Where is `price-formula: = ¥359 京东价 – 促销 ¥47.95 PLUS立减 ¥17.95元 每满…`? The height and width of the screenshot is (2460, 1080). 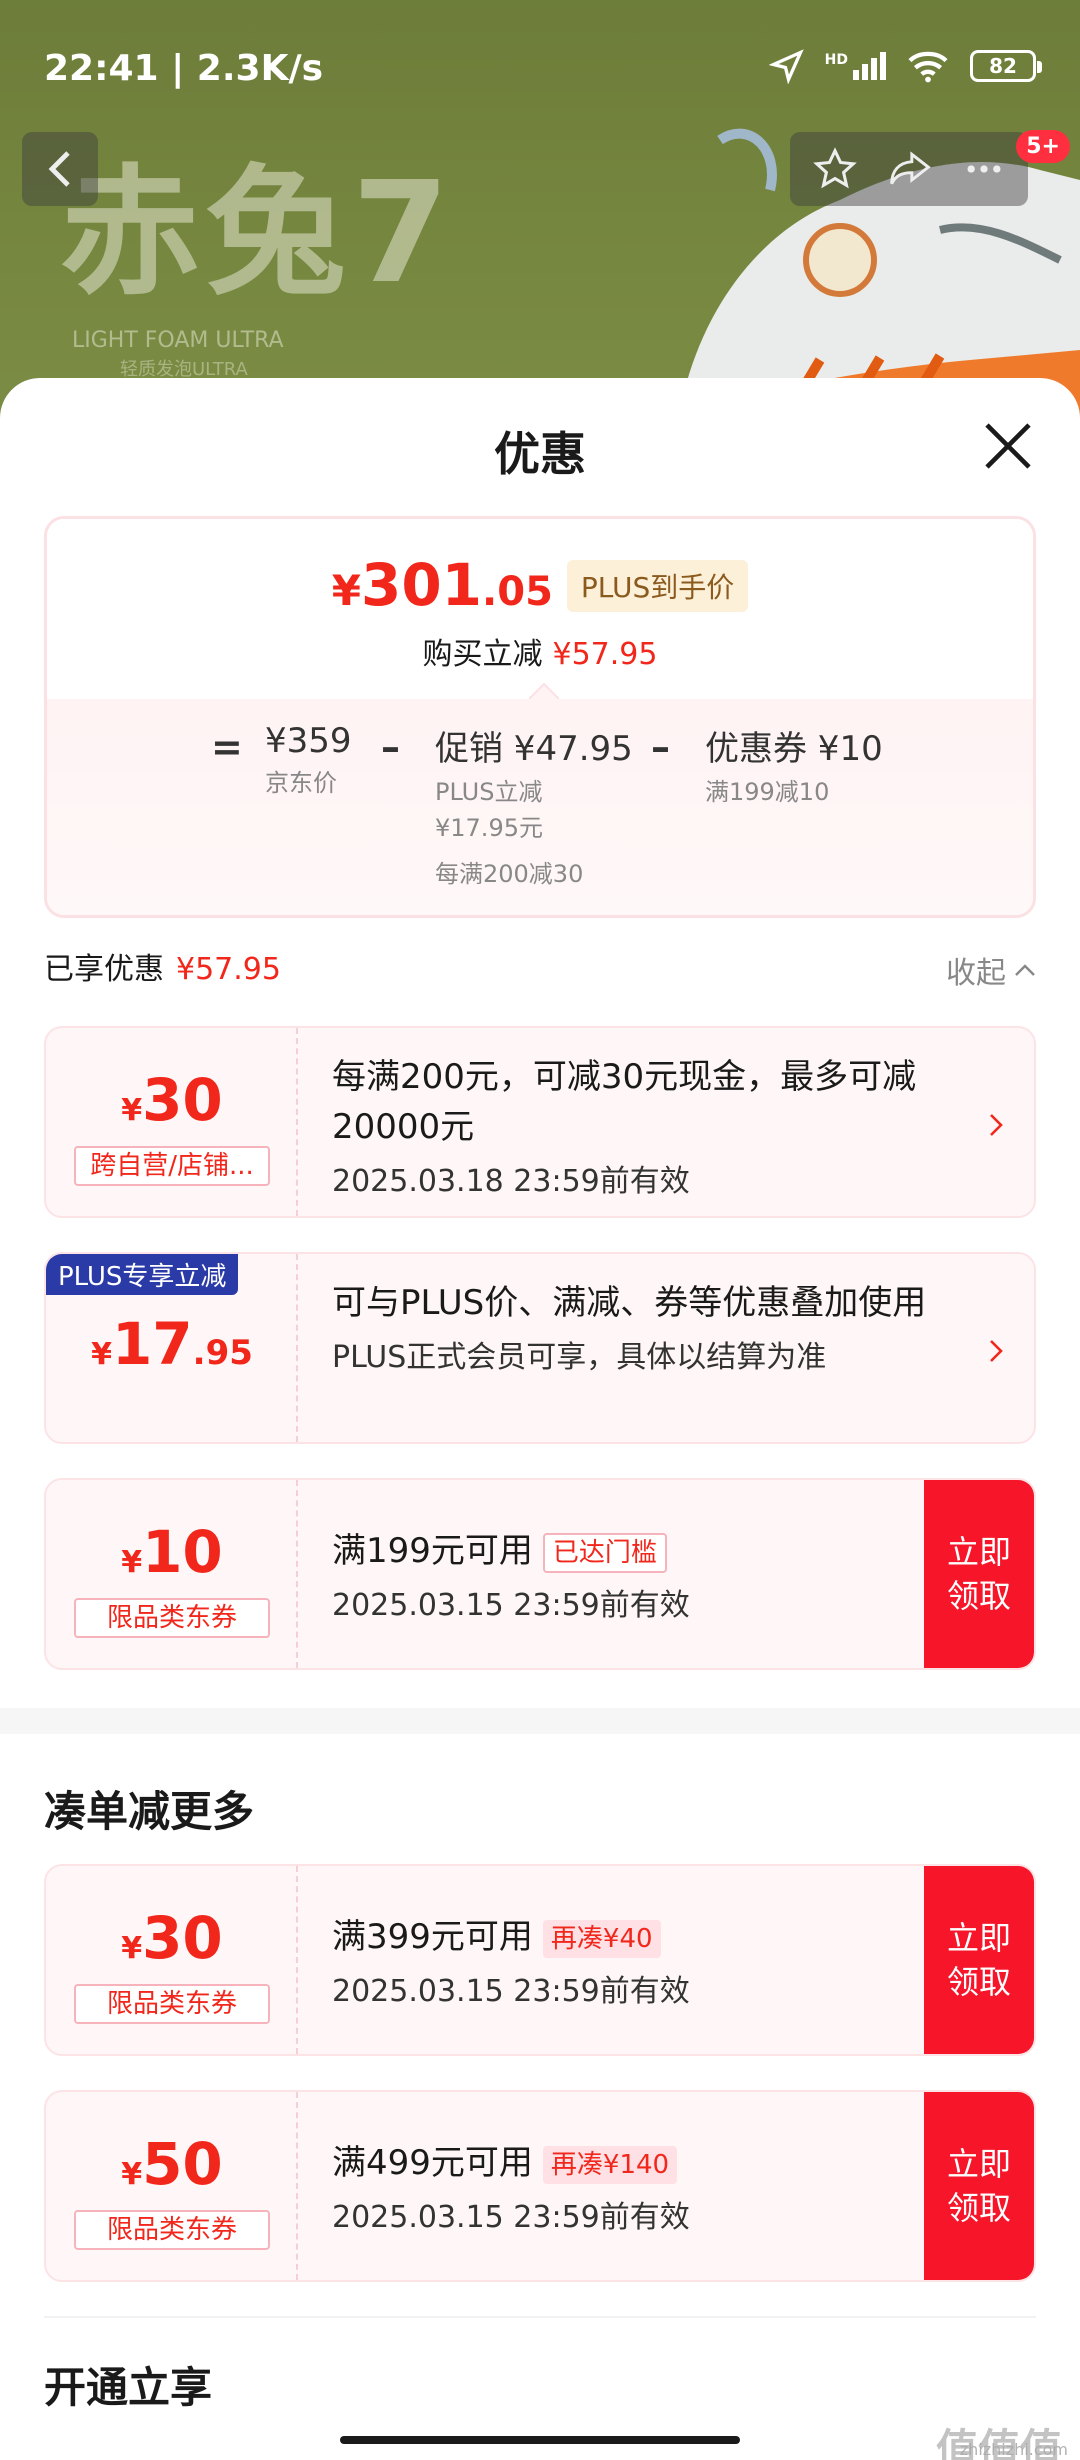
price-formula: = ¥359 京东价 – 促销 ¥47.95 PLUS立减 ¥17.95元 每满… is located at coordinates (540, 814).